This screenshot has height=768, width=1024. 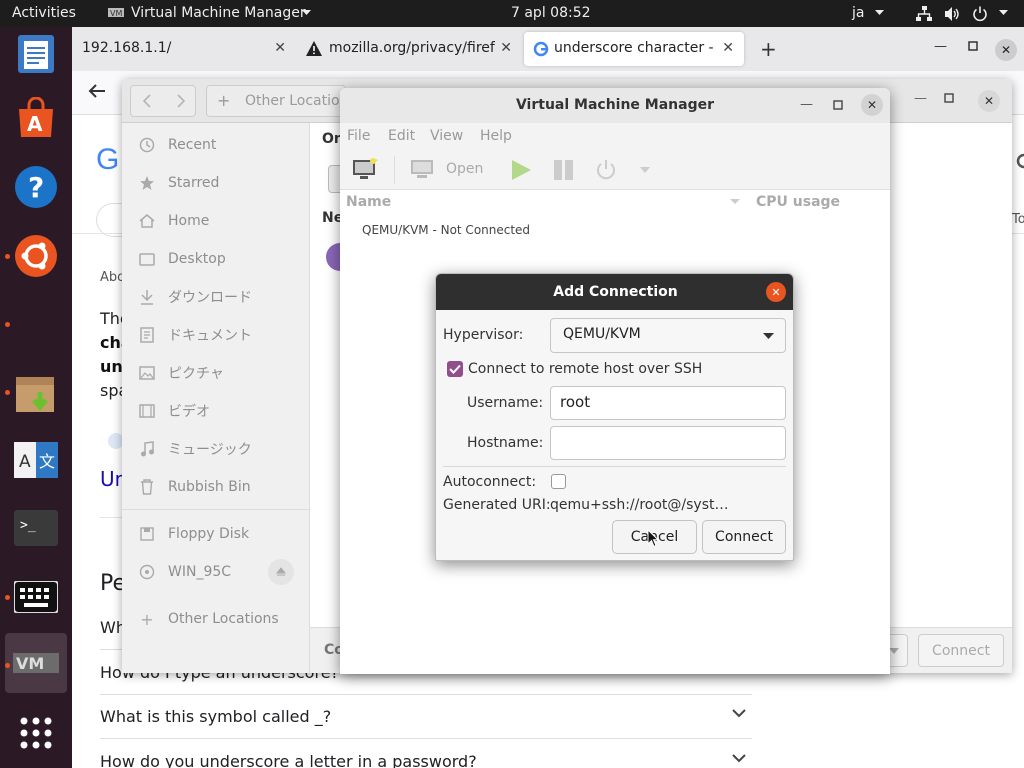 I want to click on input-method-indicator: ja, so click(x=858, y=13).